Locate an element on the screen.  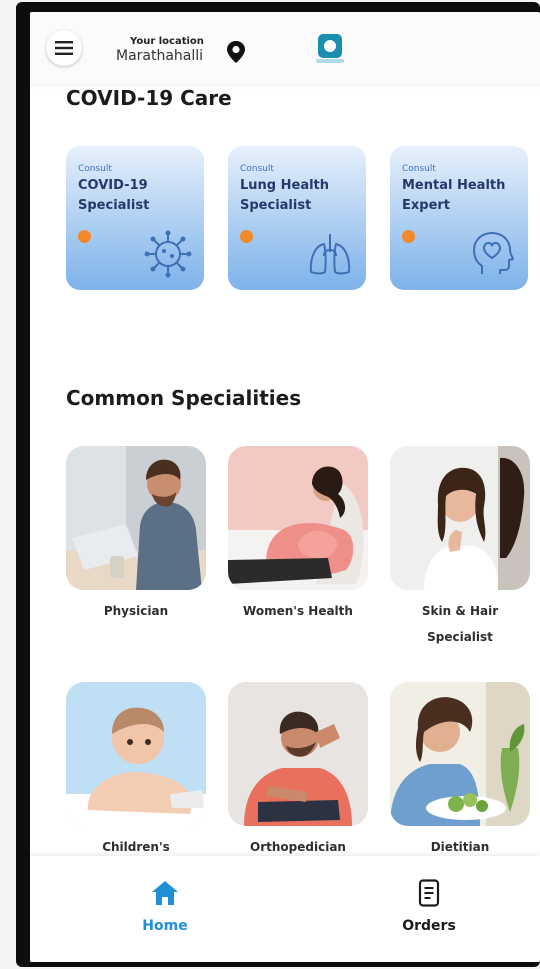
bottom-nav: Home Orders is located at coordinates (285, 909).